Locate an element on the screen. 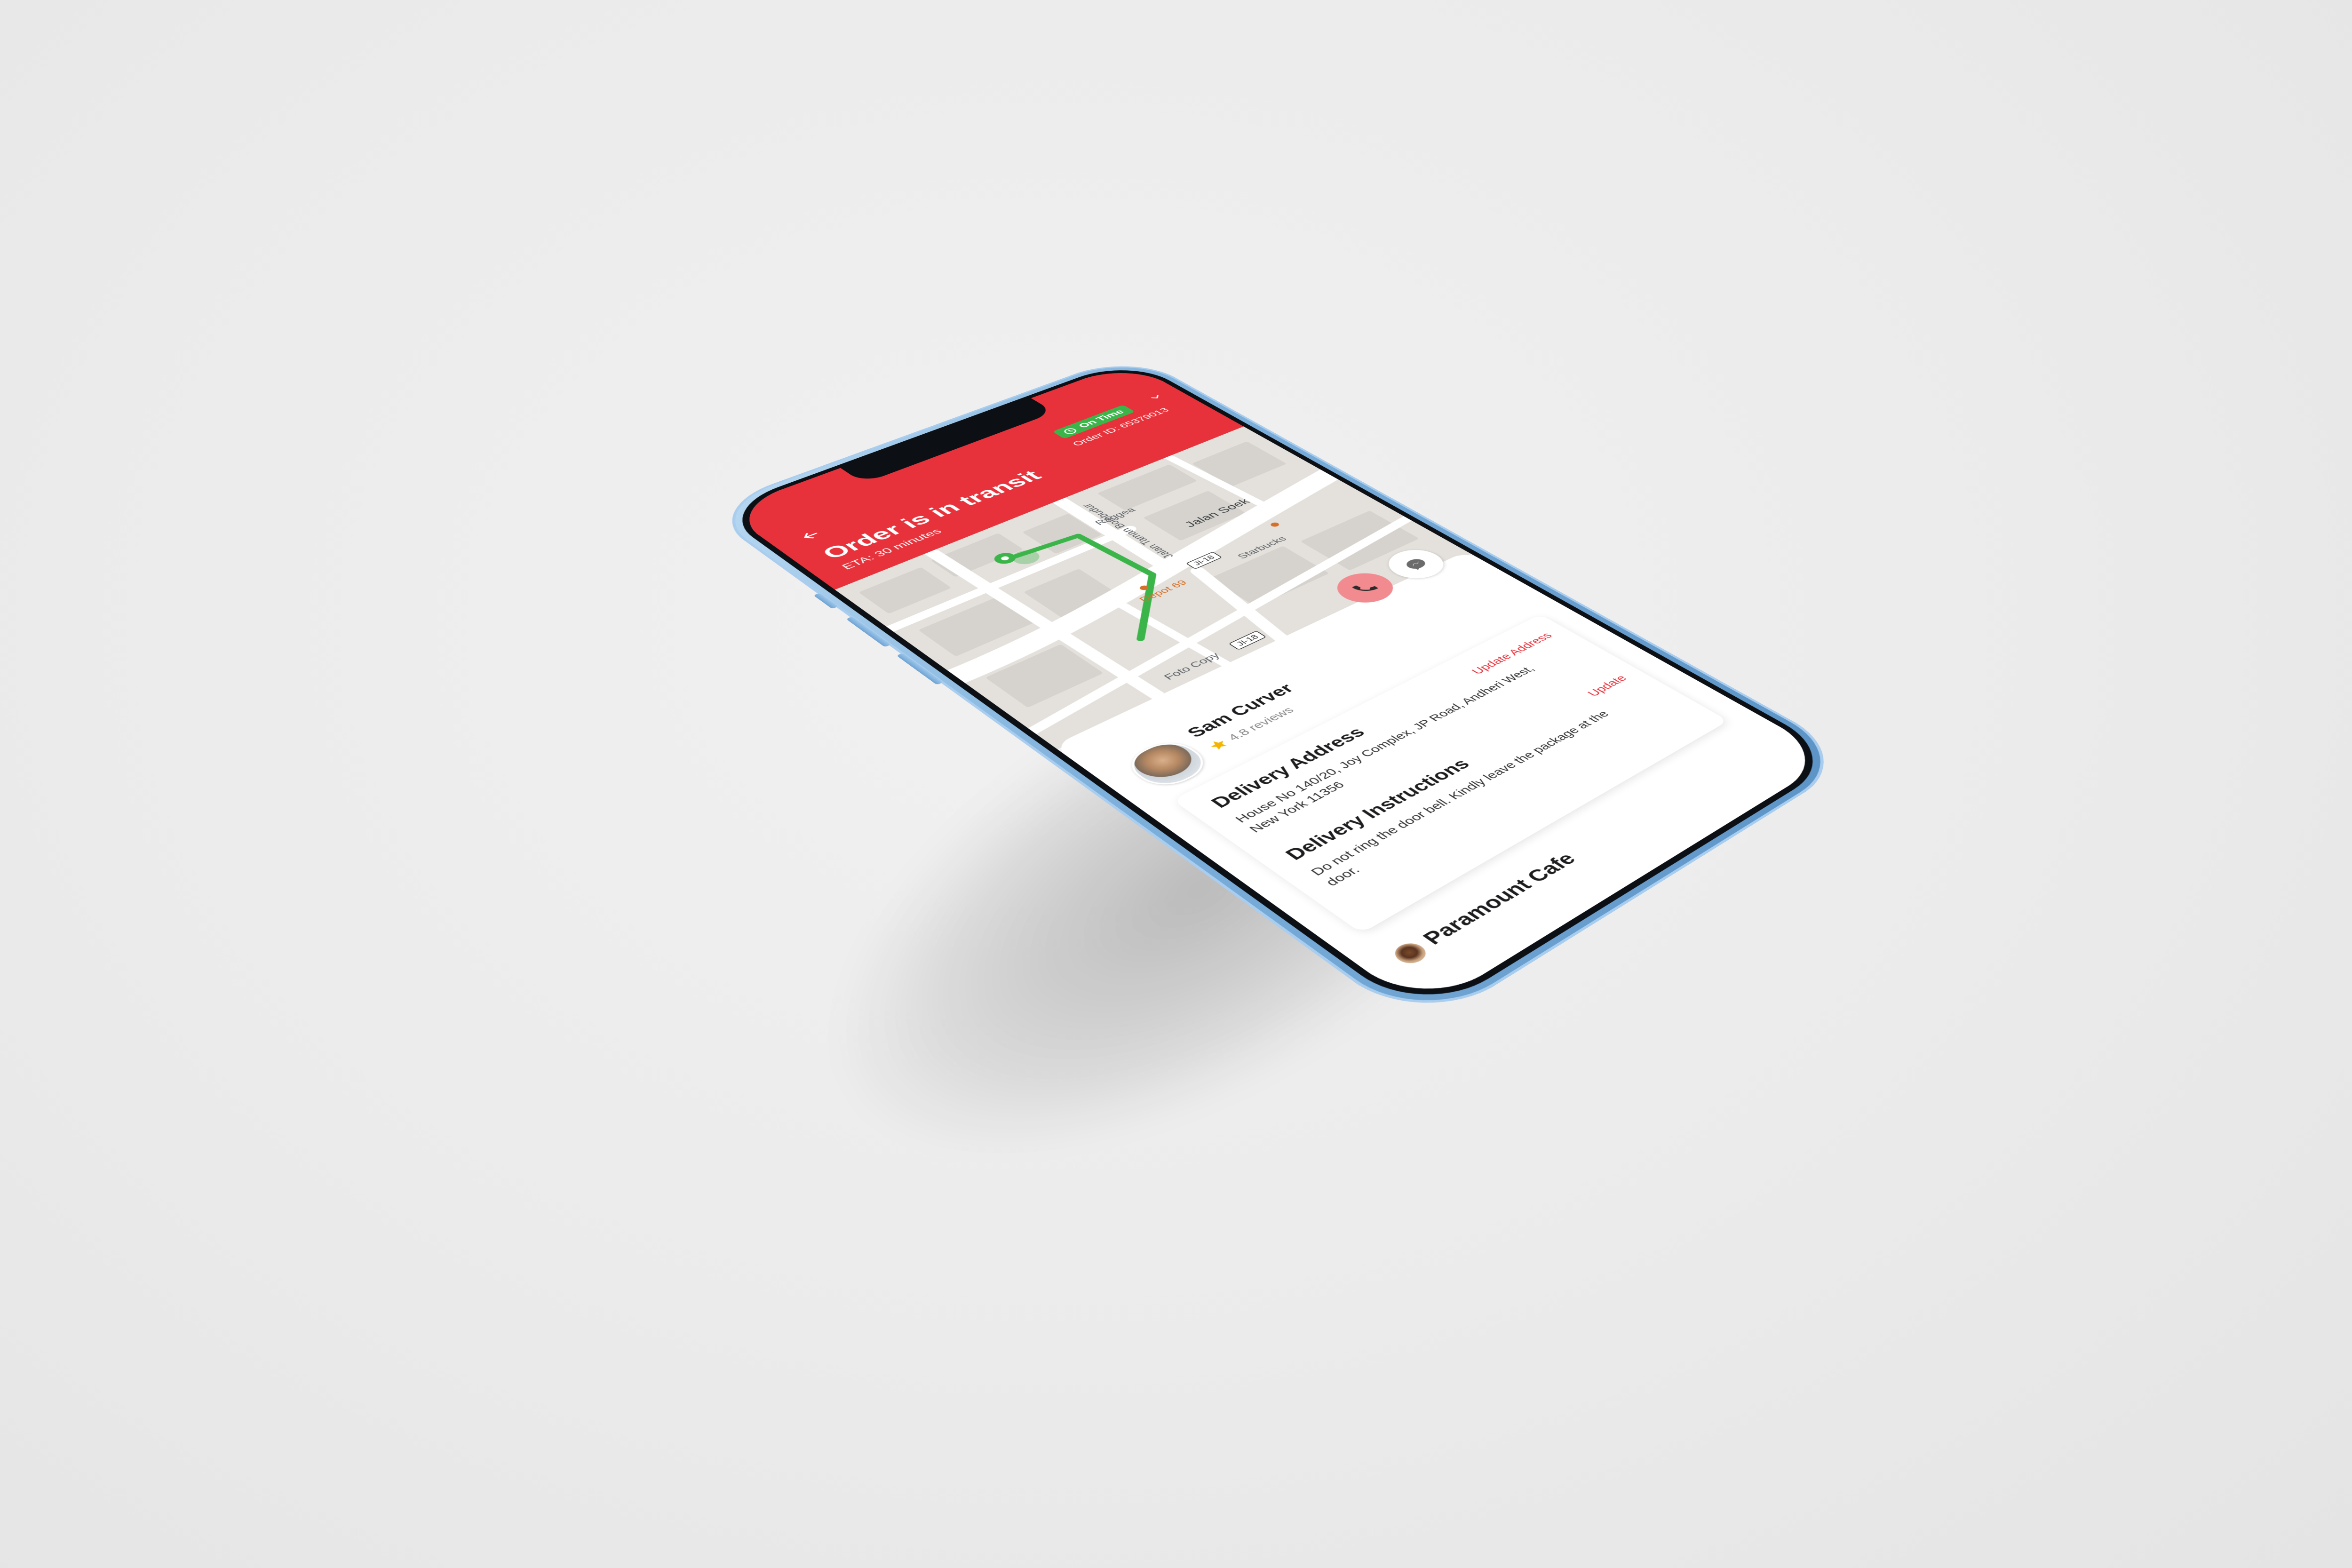 The image size is (2352, 1568). back-arrow-icon is located at coordinates (810, 535).